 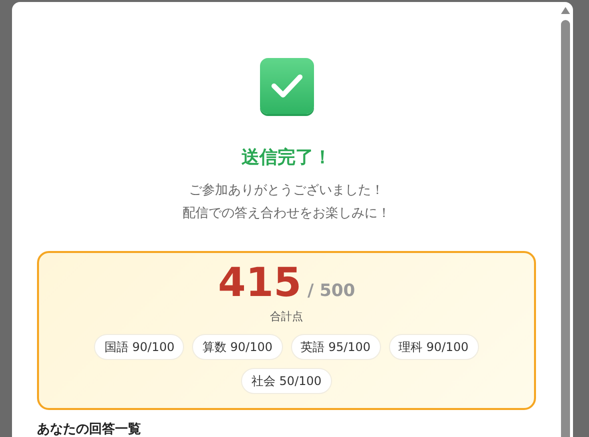 What do you see at coordinates (237, 347) in the screenshot?
I see `subject-score-badge: 算数 90/100` at bounding box center [237, 347].